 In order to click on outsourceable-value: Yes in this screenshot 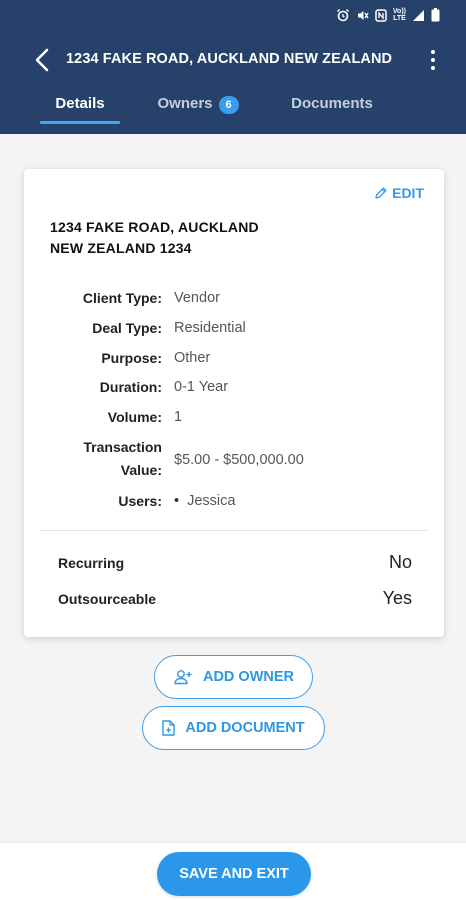, I will do `click(397, 598)`.